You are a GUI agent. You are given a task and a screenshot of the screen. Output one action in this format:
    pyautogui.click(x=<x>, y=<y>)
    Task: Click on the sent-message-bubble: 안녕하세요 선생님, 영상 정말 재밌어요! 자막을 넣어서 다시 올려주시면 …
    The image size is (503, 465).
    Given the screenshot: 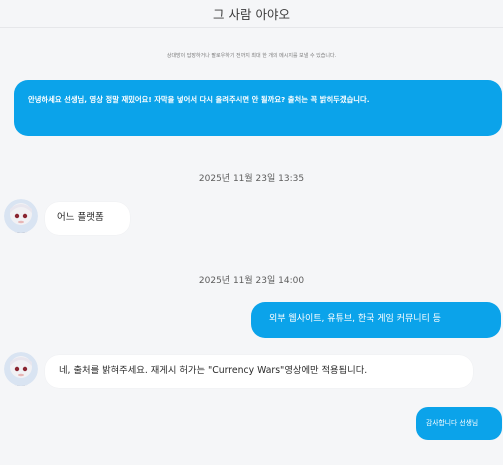 What is the action you would take?
    pyautogui.click(x=258, y=108)
    